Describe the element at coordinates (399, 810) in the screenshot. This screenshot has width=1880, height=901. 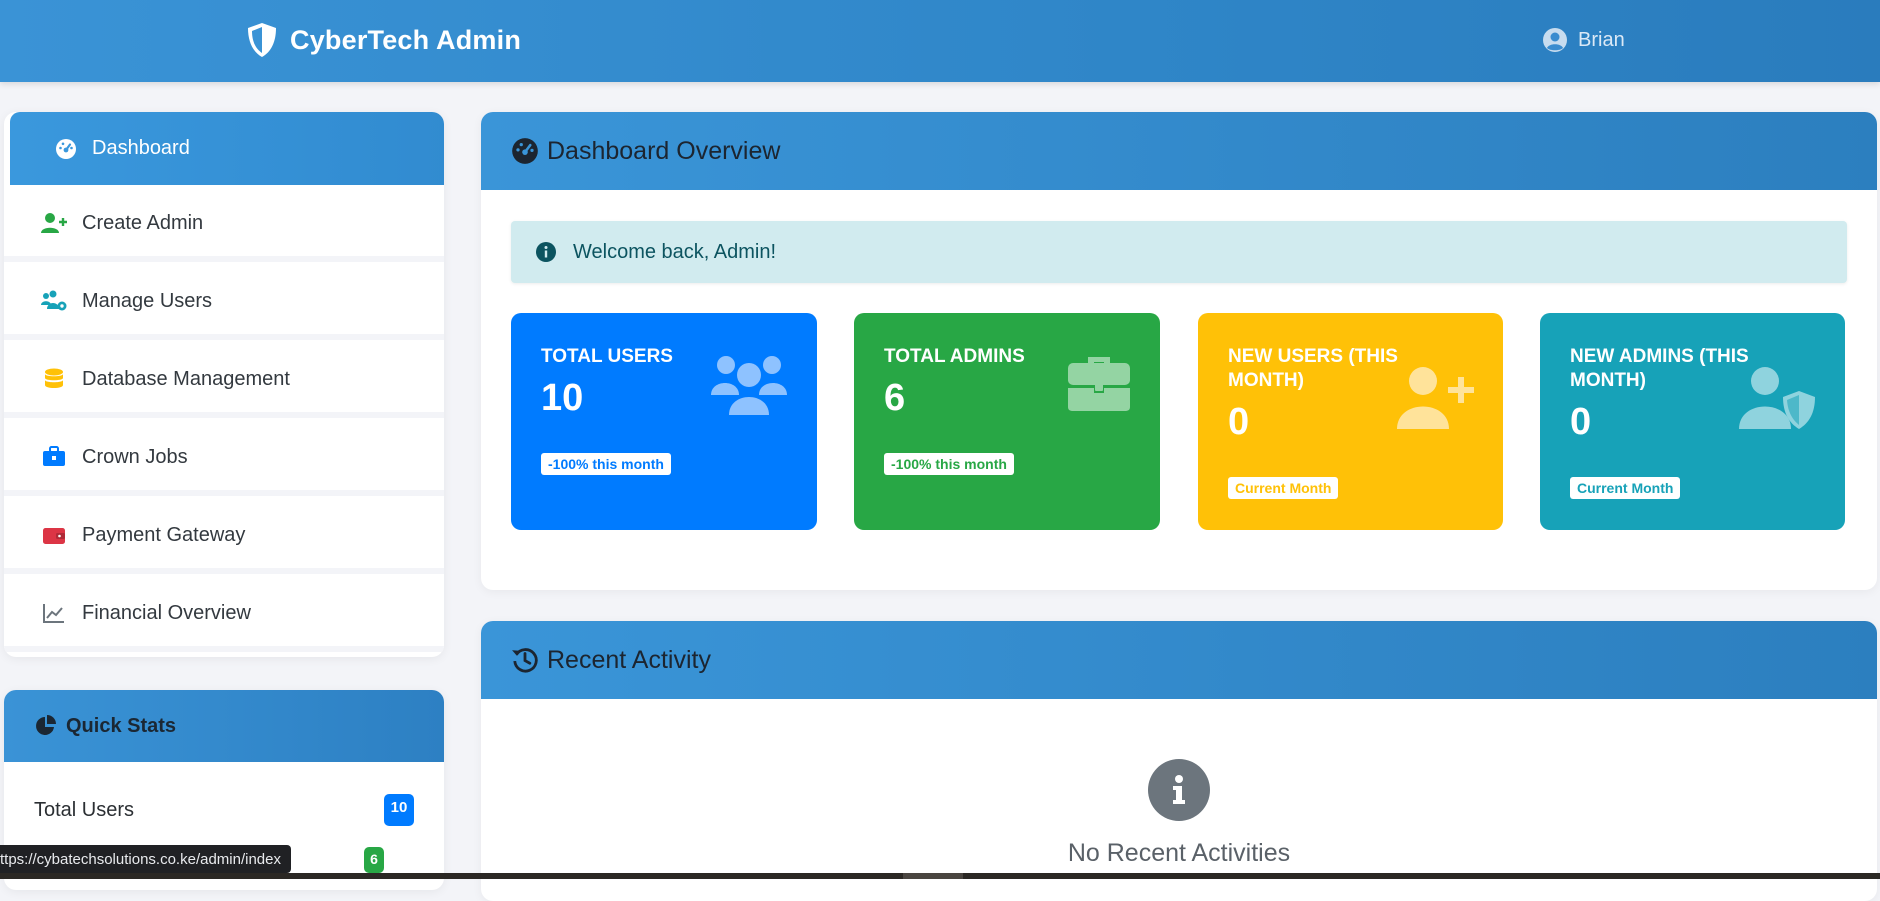
I see `quick-stats-badge: 10` at that location.